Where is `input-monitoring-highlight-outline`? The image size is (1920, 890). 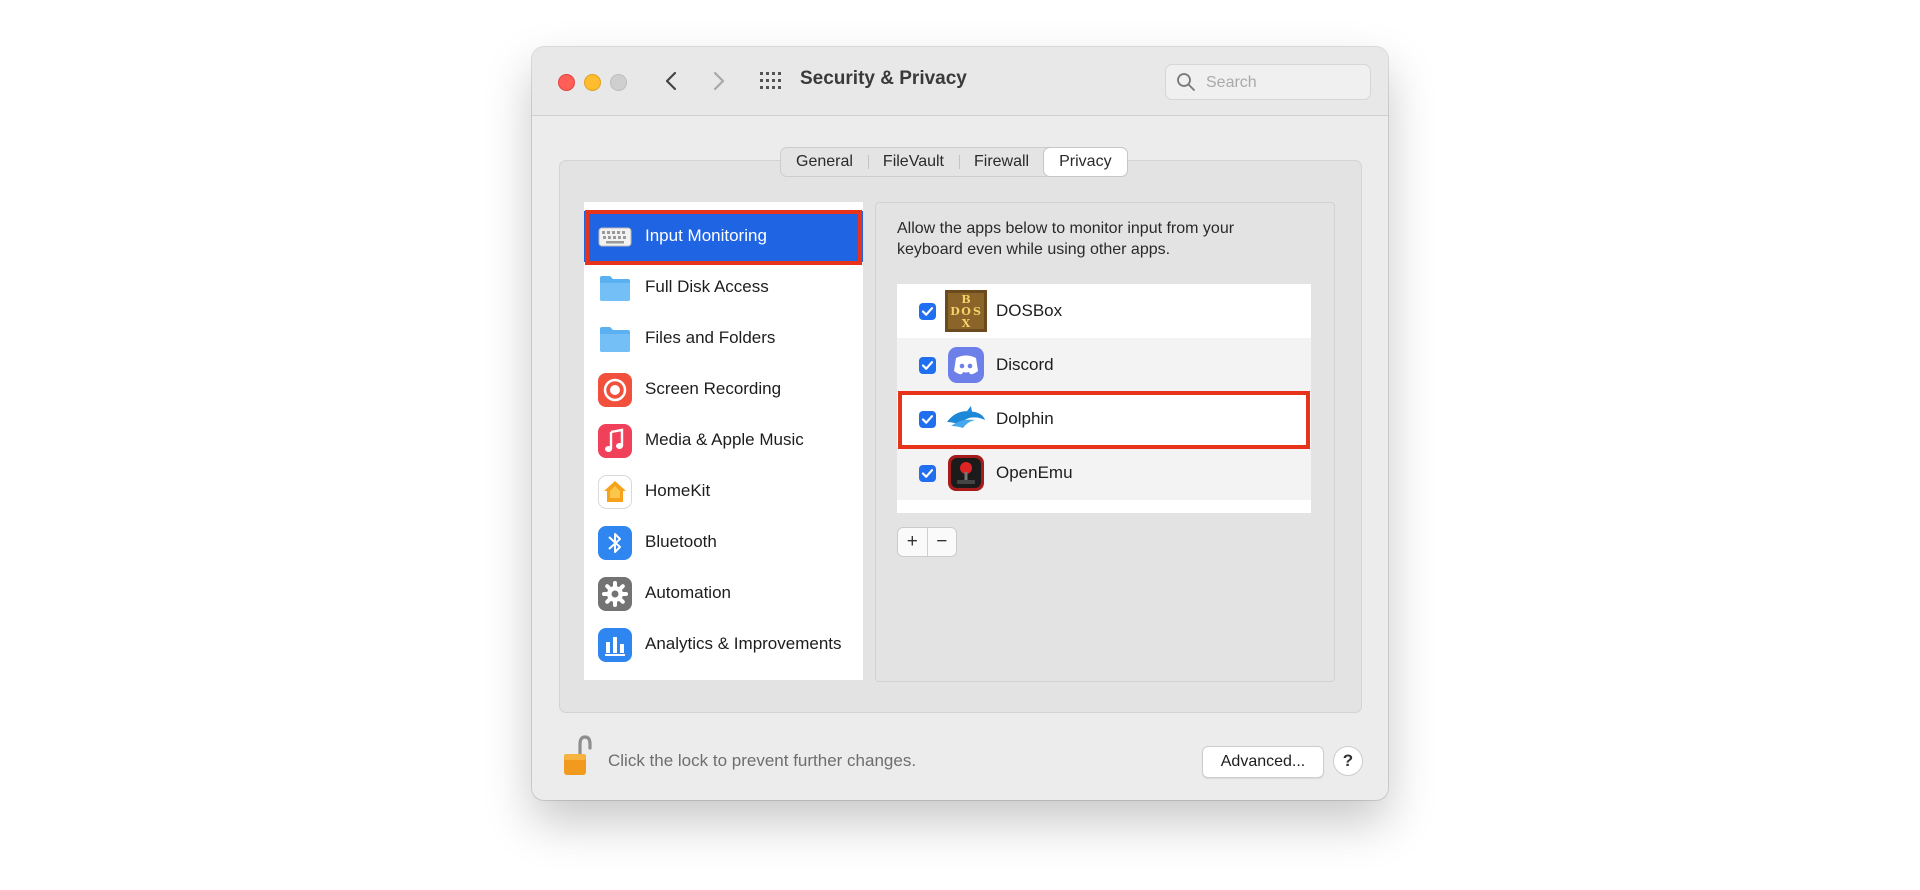
input-monitoring-highlight-outline is located at coordinates (723, 237).